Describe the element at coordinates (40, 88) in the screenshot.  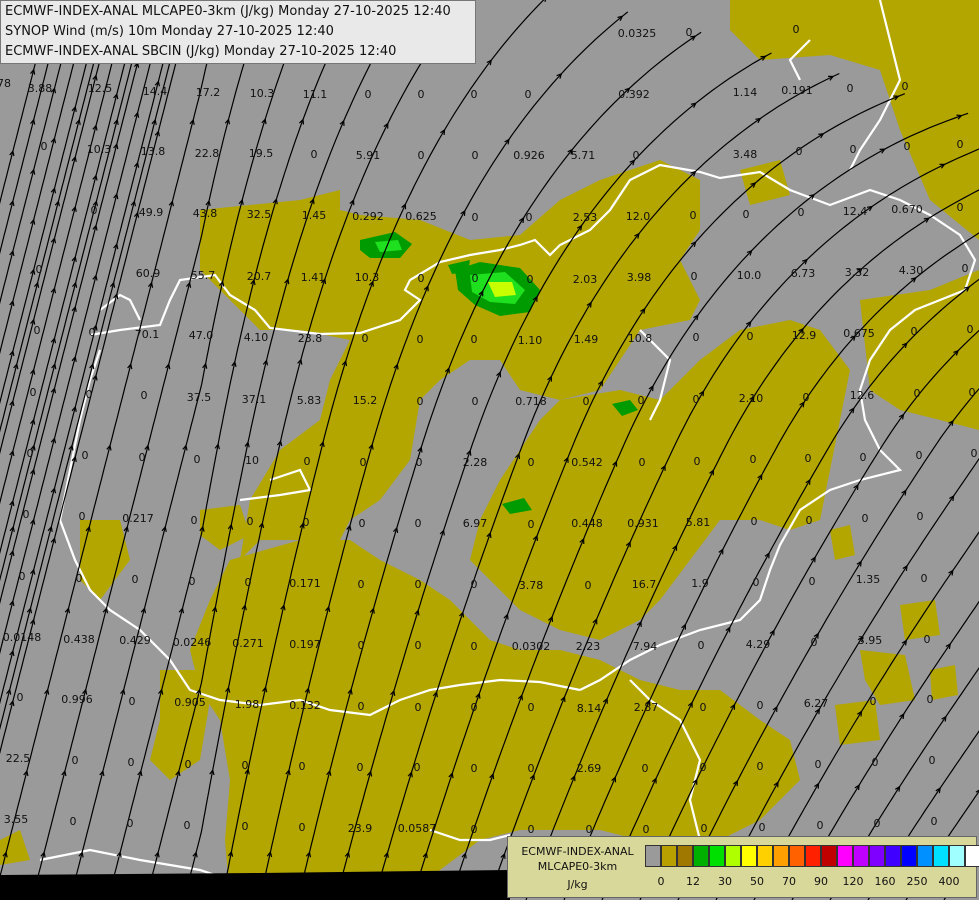
I see `sbcin-value: 3.88` at that location.